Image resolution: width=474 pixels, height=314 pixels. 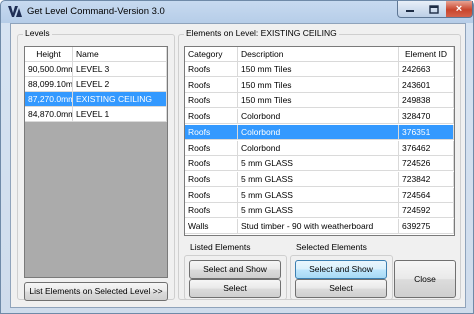 What do you see at coordinates (49, 99) in the screenshot?
I see `level-height: 87,270.0mm` at bounding box center [49, 99].